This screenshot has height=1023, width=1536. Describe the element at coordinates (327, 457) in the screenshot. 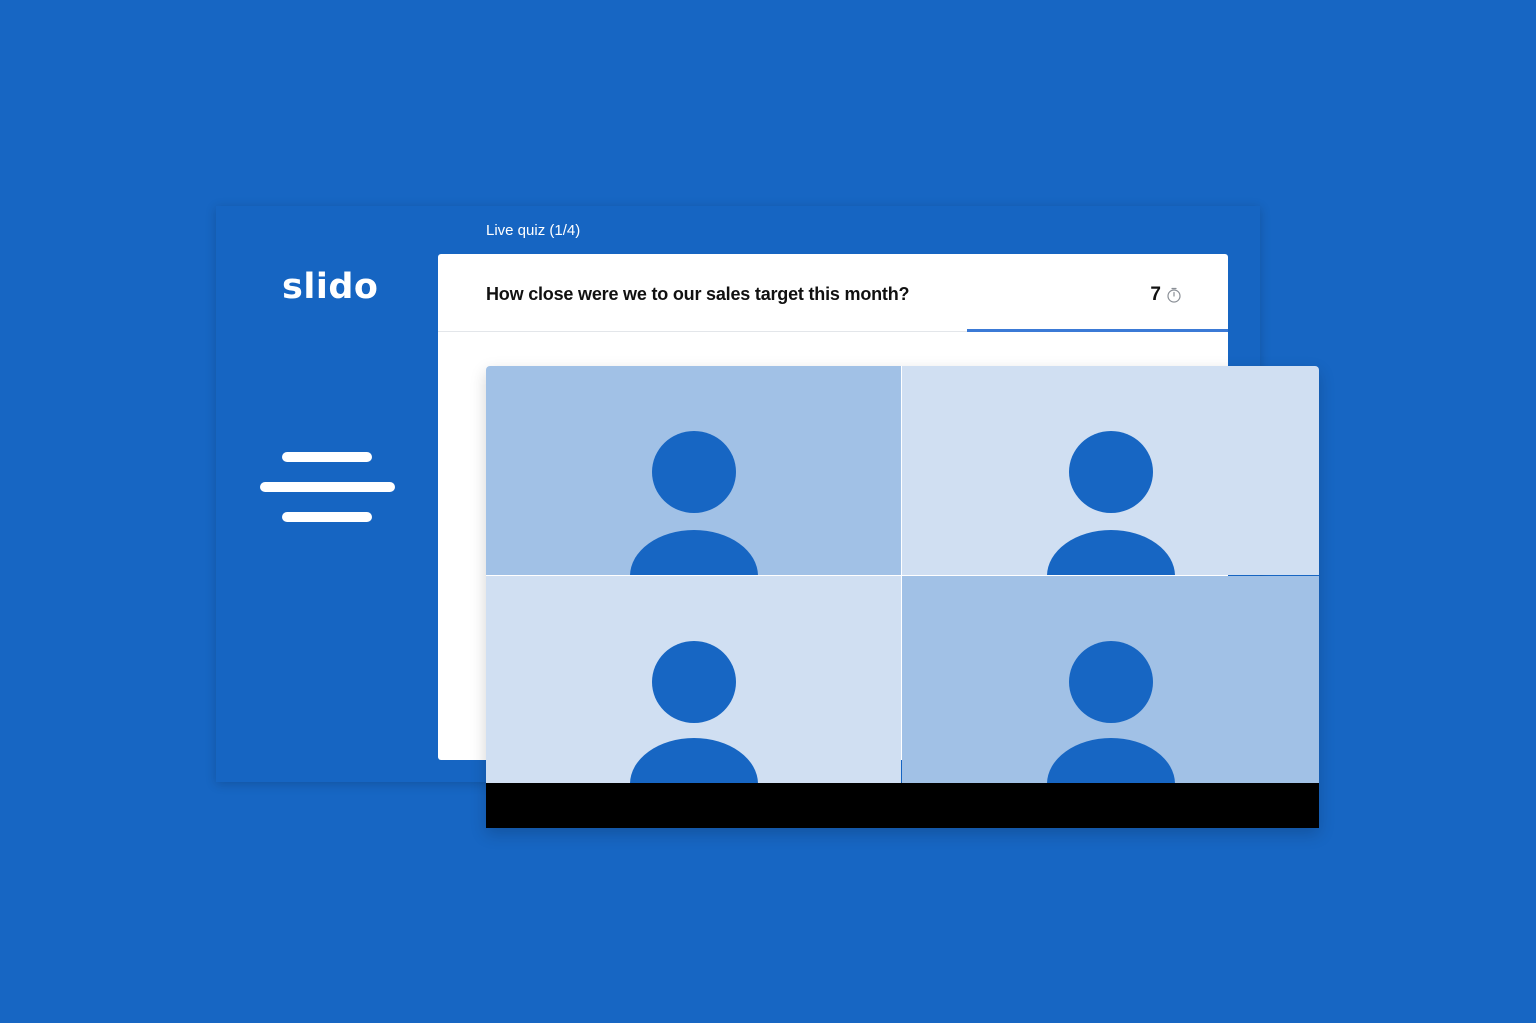

I see `menu-line-top` at that location.